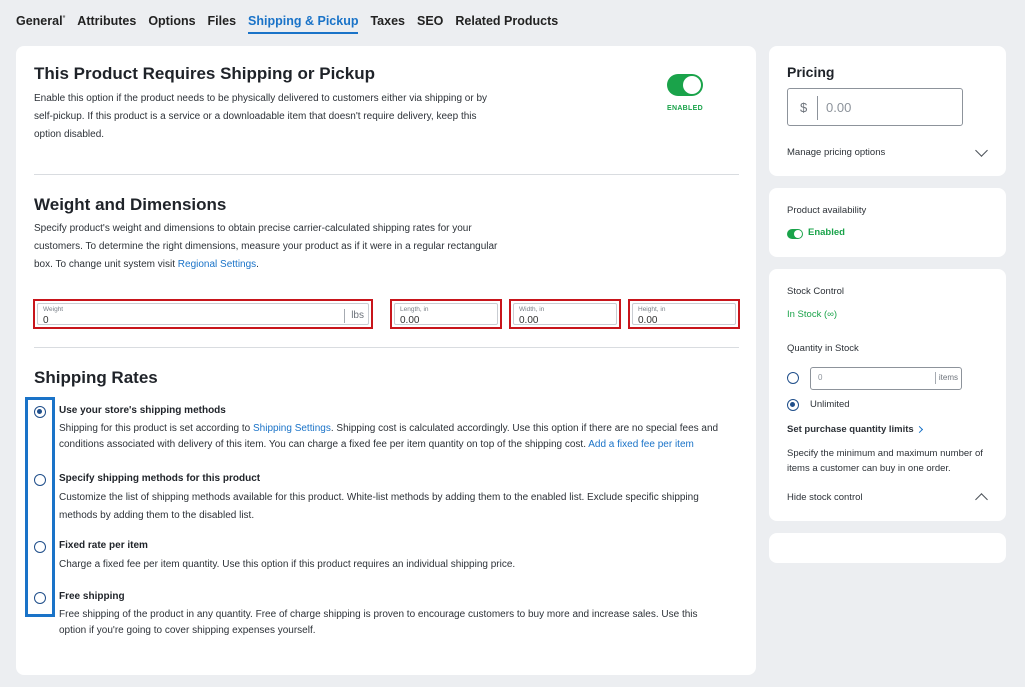 The height and width of the screenshot is (687, 1025). I want to click on length-caption: Length, in, so click(414, 309).